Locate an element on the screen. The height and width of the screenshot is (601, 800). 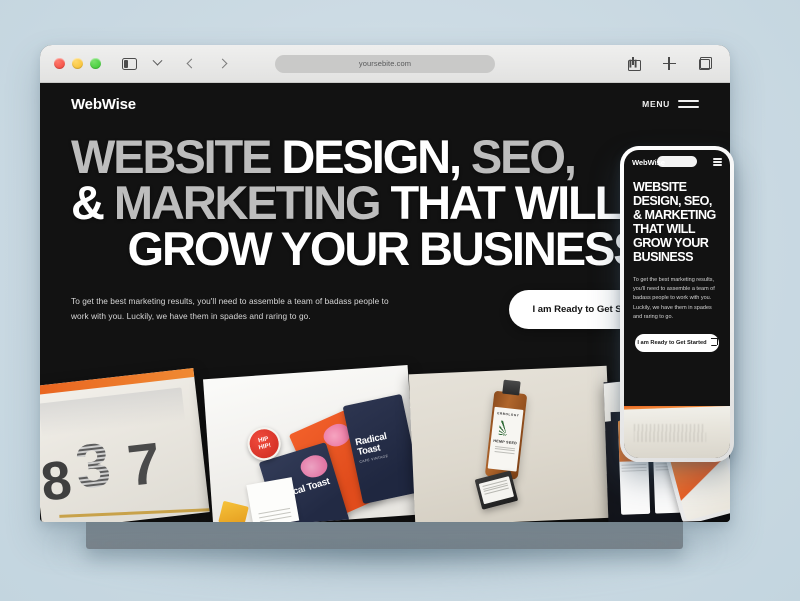
tile-number-glyph: 3 is located at coordinates (93, 466).